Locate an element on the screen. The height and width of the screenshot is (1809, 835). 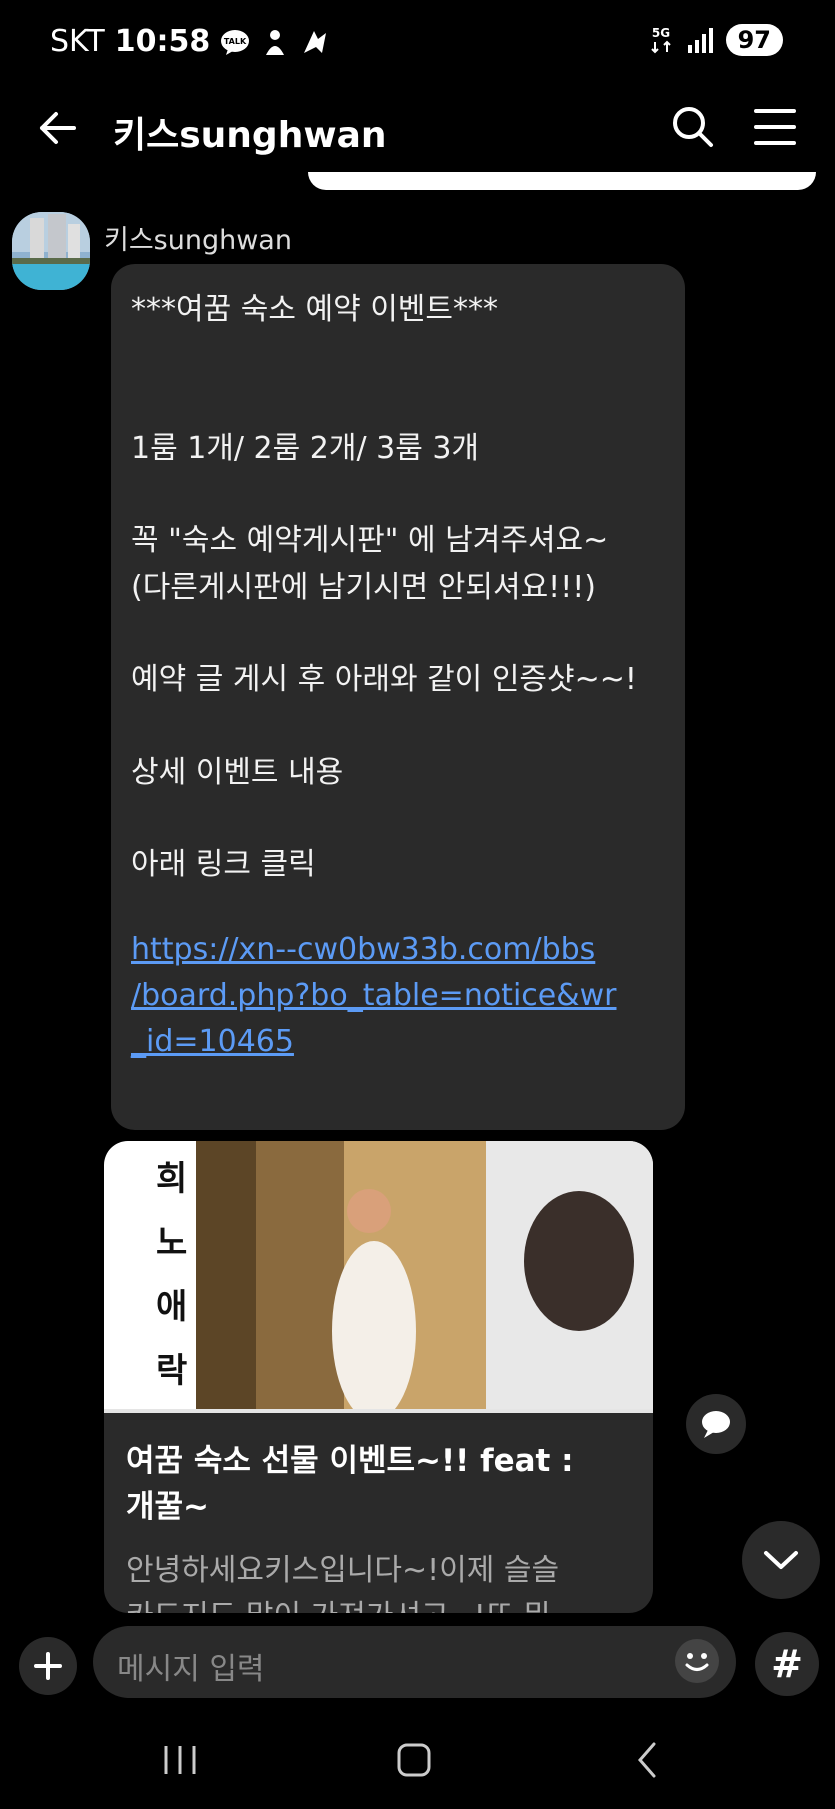
preview-image-text: 희 is located at coordinates (172, 1179).